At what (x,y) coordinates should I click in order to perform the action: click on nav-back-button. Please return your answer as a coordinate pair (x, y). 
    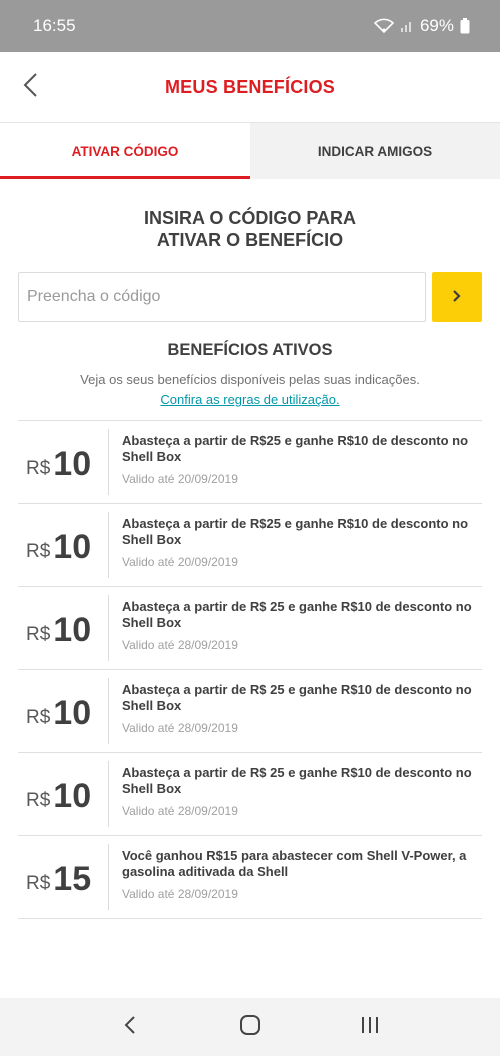
    Looking at the image, I should click on (130, 1027).